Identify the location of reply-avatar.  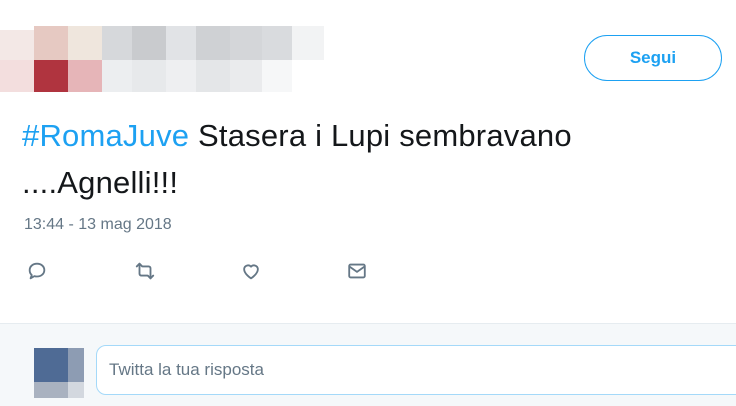
(59, 373).